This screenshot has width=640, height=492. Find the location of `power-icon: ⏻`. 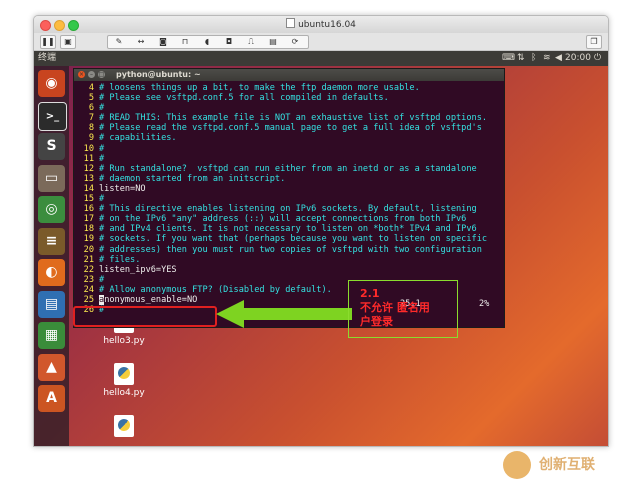

power-icon: ⏻ is located at coordinates (597, 58).